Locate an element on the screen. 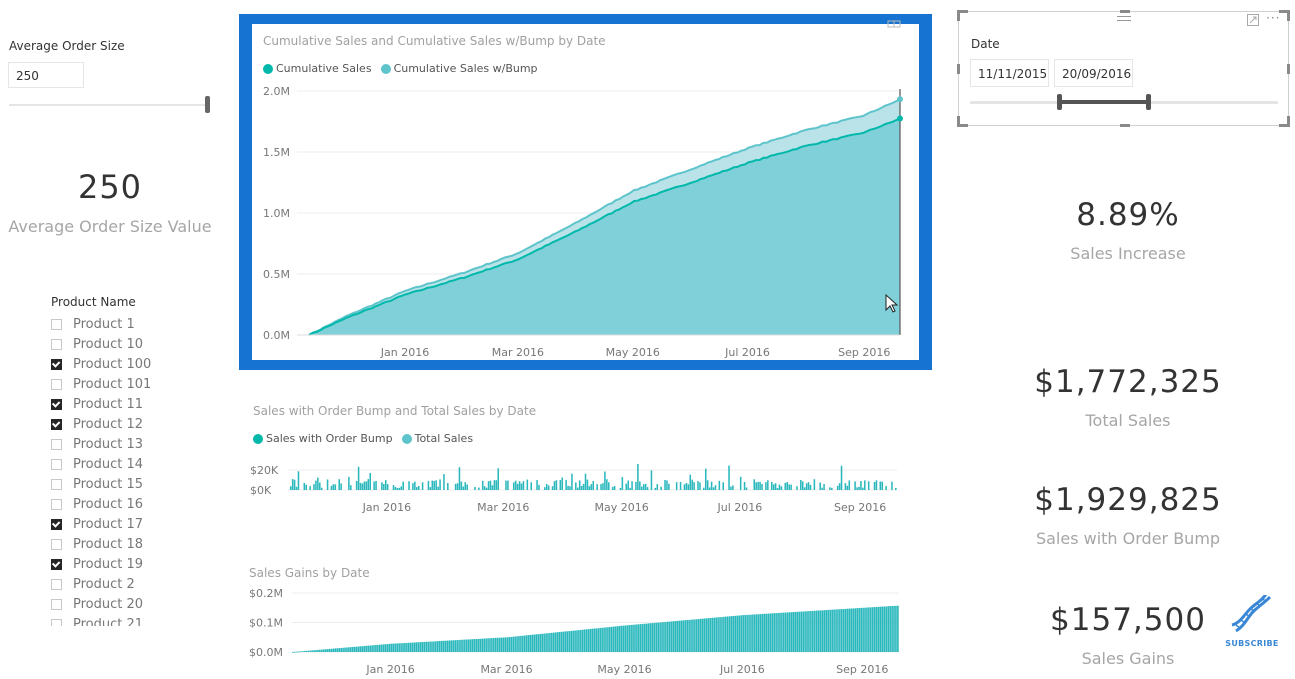  product-slicer-item-label: Product 100 is located at coordinates (112, 364).